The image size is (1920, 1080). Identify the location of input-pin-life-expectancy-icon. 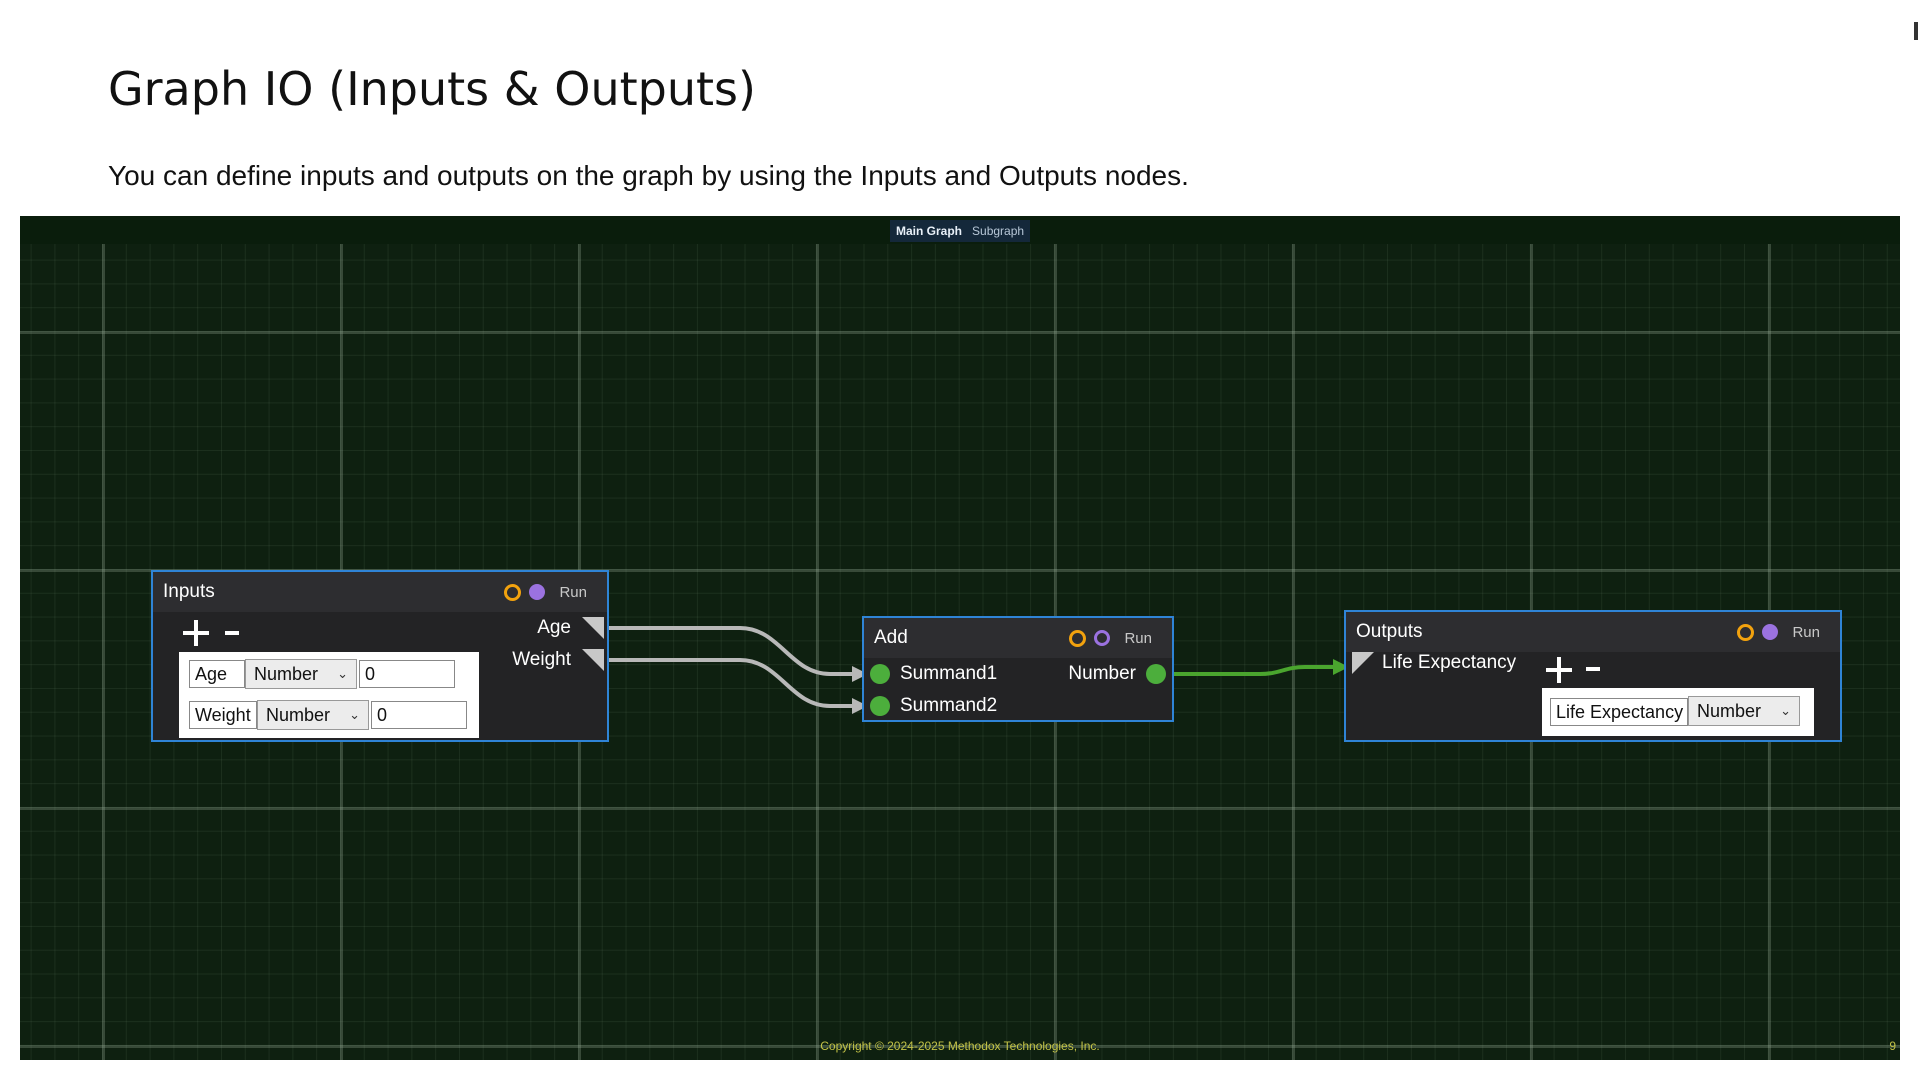
(1363, 663).